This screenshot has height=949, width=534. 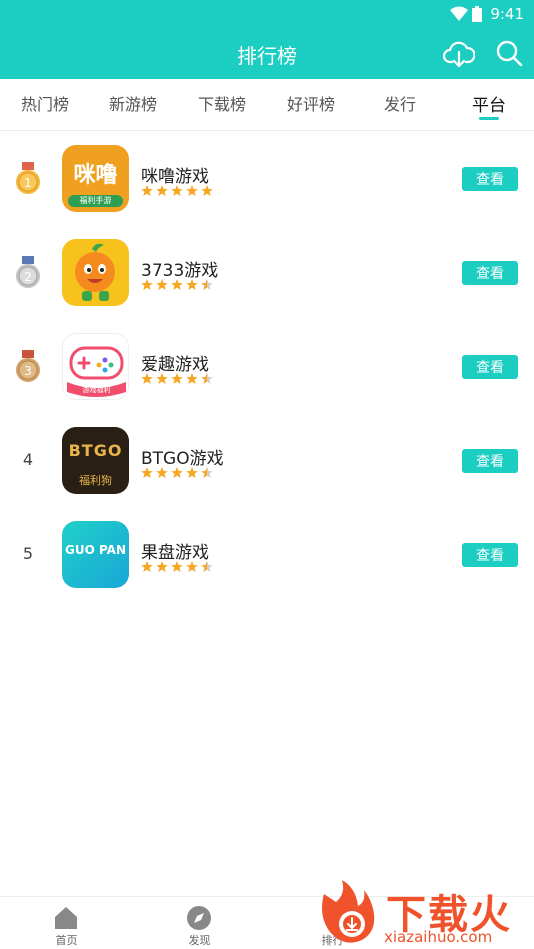 What do you see at coordinates (507, 14) in the screenshot?
I see `status-time: 9:41` at bounding box center [507, 14].